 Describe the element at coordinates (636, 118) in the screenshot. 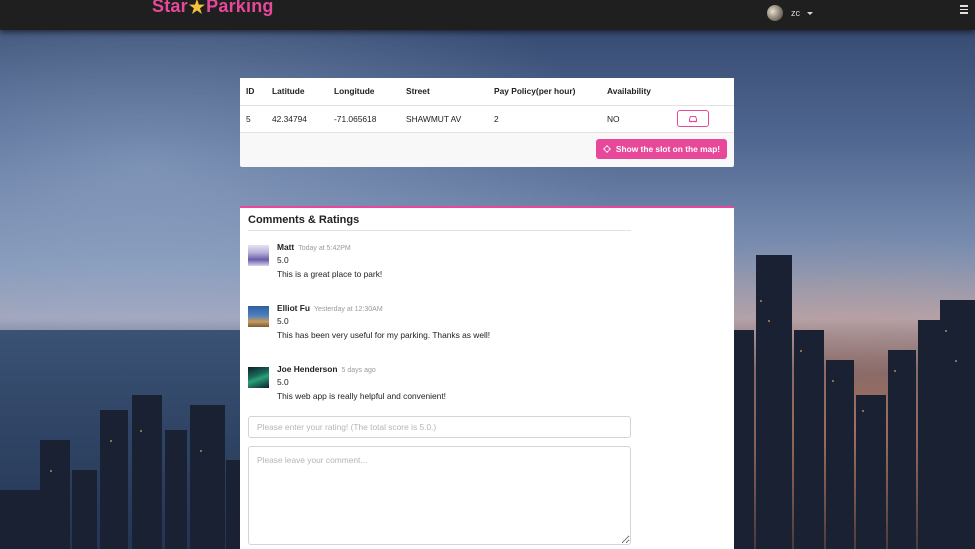

I see `cell-availability: NO` at that location.